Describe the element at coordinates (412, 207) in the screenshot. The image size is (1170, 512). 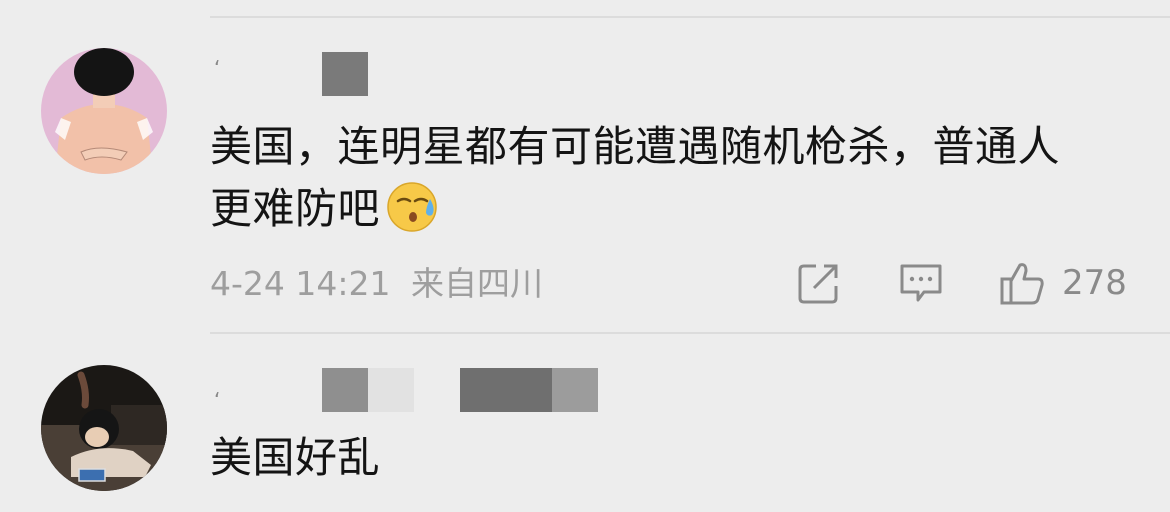
I see `sweat-emoji-icon` at that location.